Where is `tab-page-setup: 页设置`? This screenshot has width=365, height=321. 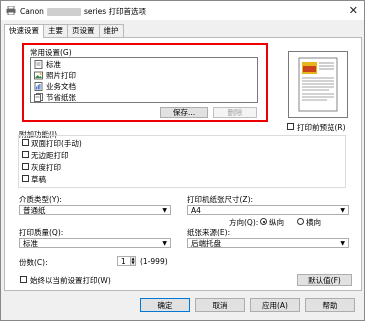 tab-page-setup: 页设置 is located at coordinates (83, 30).